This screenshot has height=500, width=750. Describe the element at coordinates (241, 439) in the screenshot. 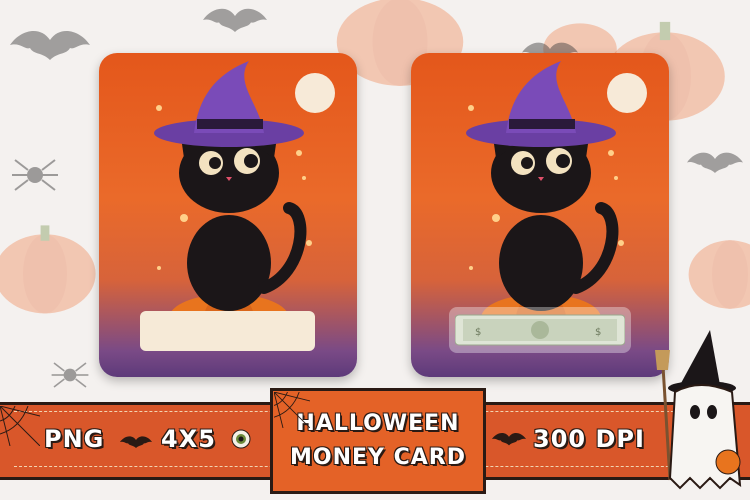

I see `eyeball-icon` at that location.